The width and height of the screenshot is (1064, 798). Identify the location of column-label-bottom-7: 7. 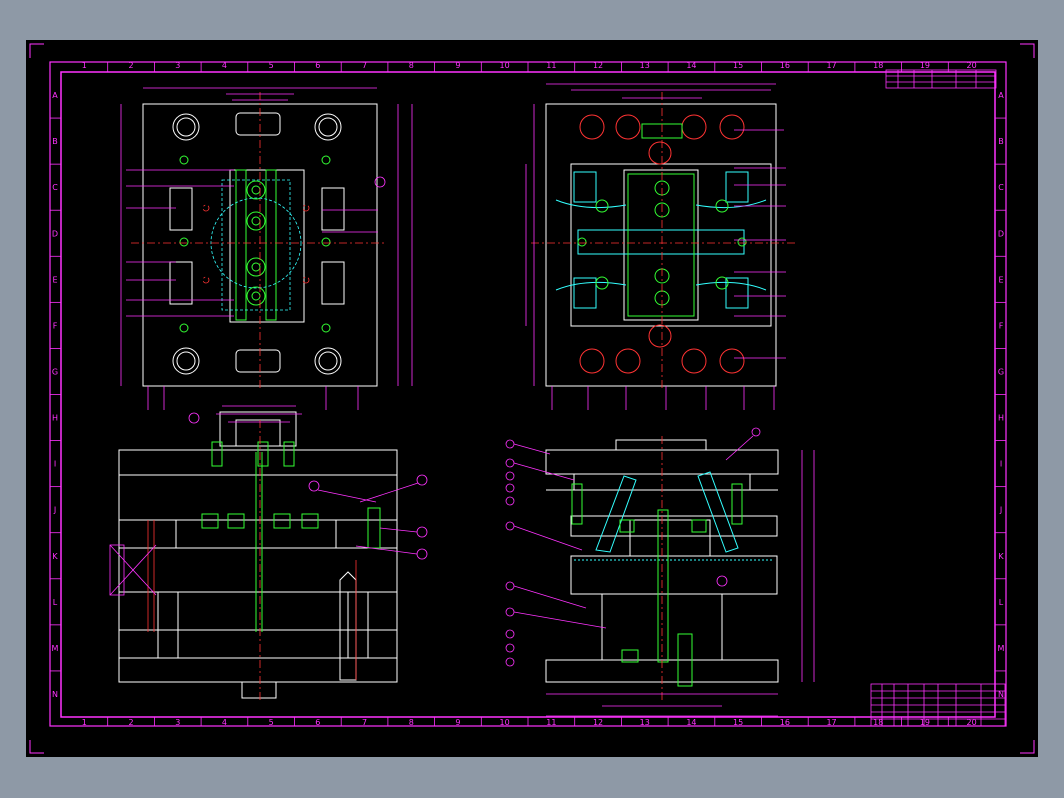
(364, 722).